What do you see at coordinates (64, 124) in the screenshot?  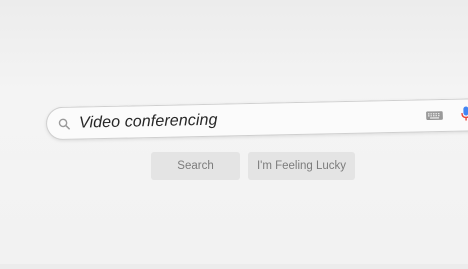 I see `search-icon` at bounding box center [64, 124].